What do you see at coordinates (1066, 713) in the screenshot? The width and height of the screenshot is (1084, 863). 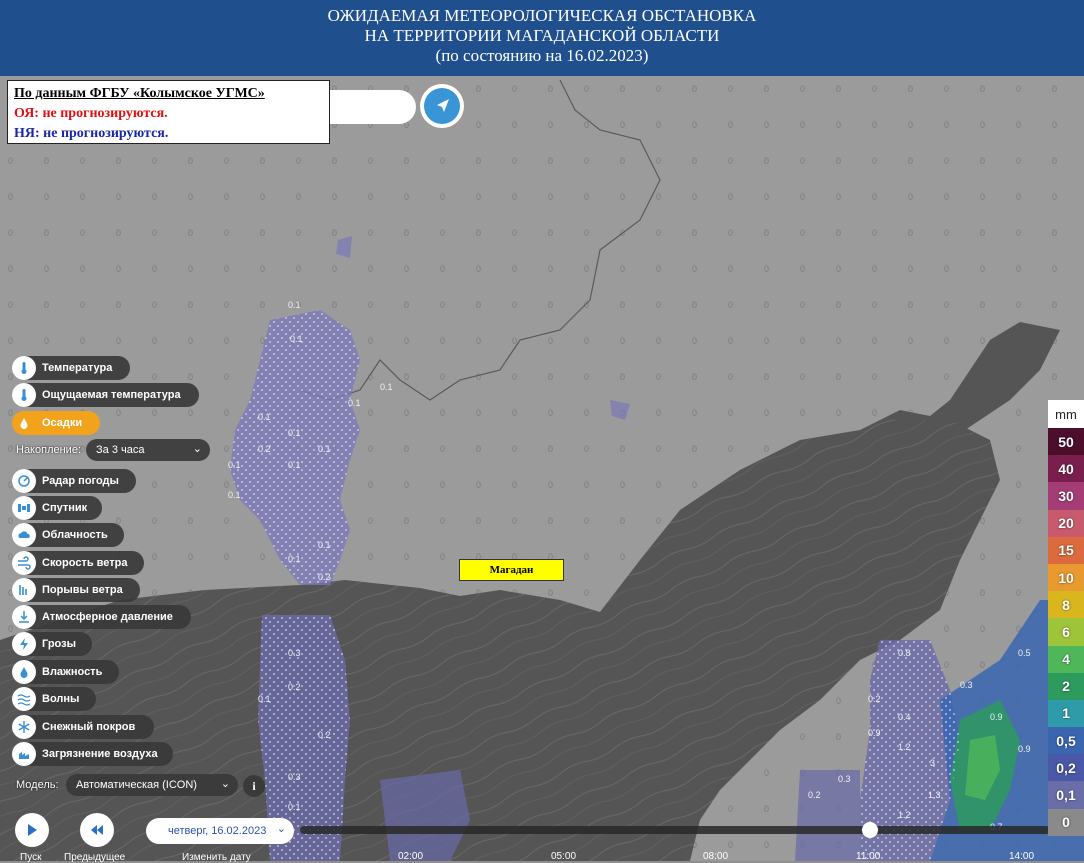 I see `legend-item: 1` at bounding box center [1066, 713].